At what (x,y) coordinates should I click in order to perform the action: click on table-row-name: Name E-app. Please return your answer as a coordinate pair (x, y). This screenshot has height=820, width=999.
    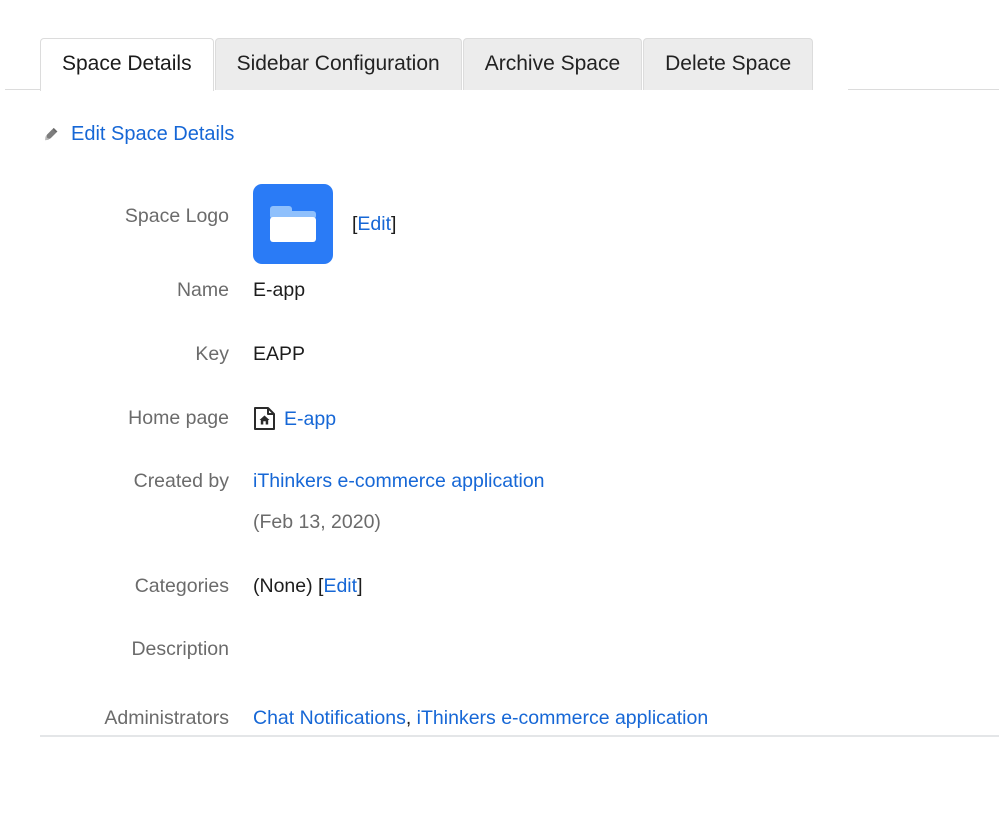
    Looking at the image, I should click on (354, 283).